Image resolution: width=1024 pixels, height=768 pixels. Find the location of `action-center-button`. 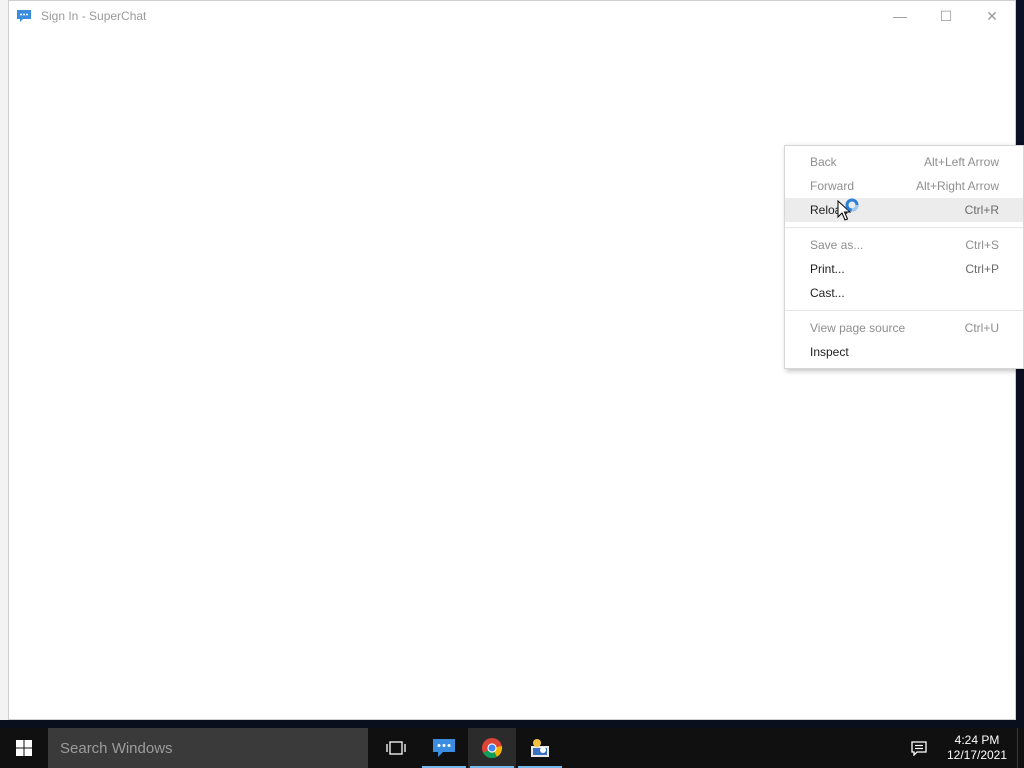

action-center-button is located at coordinates (919, 748).